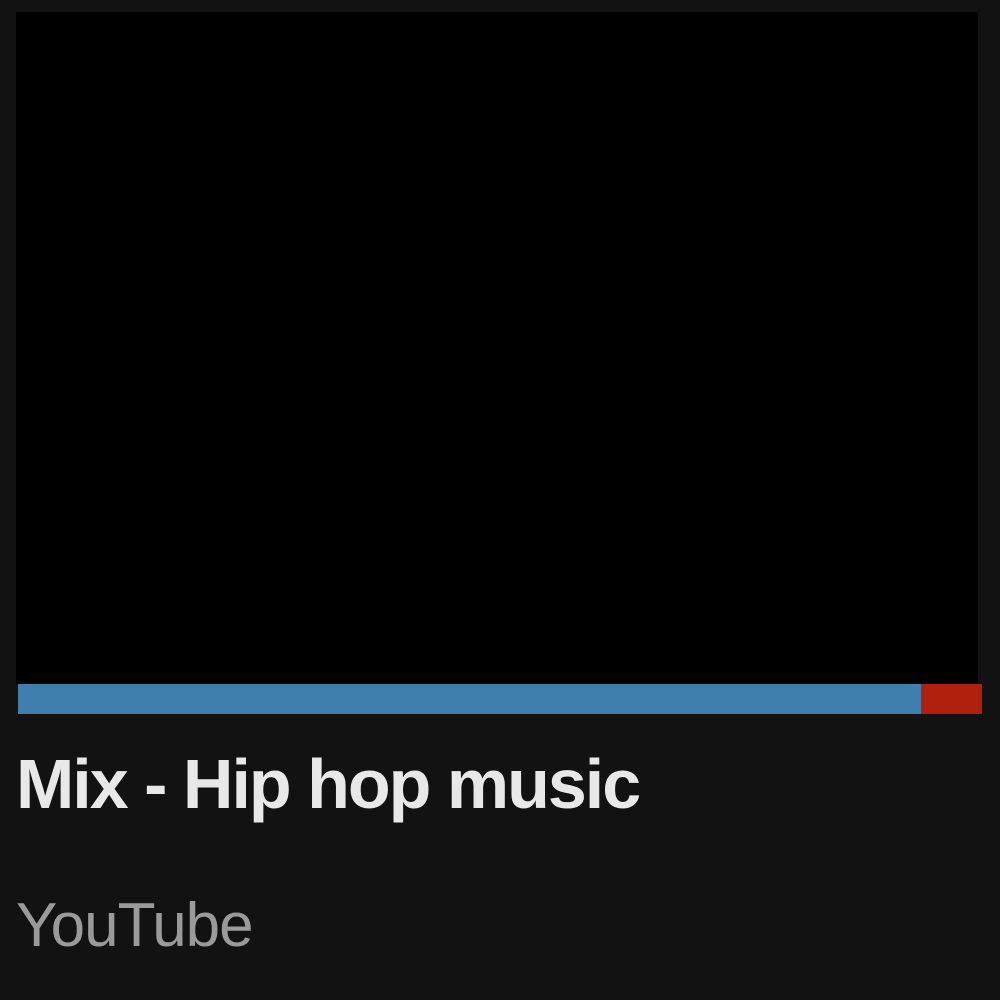  I want to click on watch-progress-bar, so click(500, 699).